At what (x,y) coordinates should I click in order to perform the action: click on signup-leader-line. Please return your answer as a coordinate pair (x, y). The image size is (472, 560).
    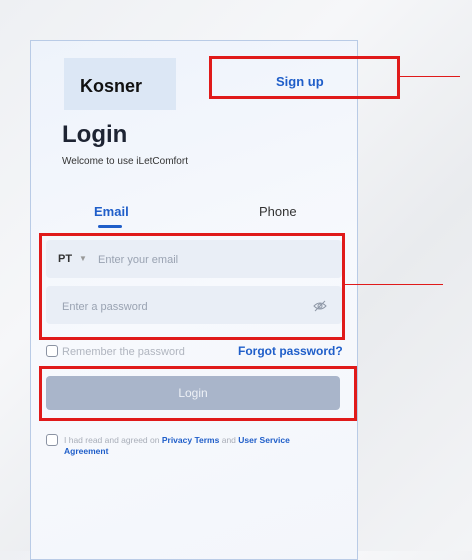
    Looking at the image, I should click on (430, 76).